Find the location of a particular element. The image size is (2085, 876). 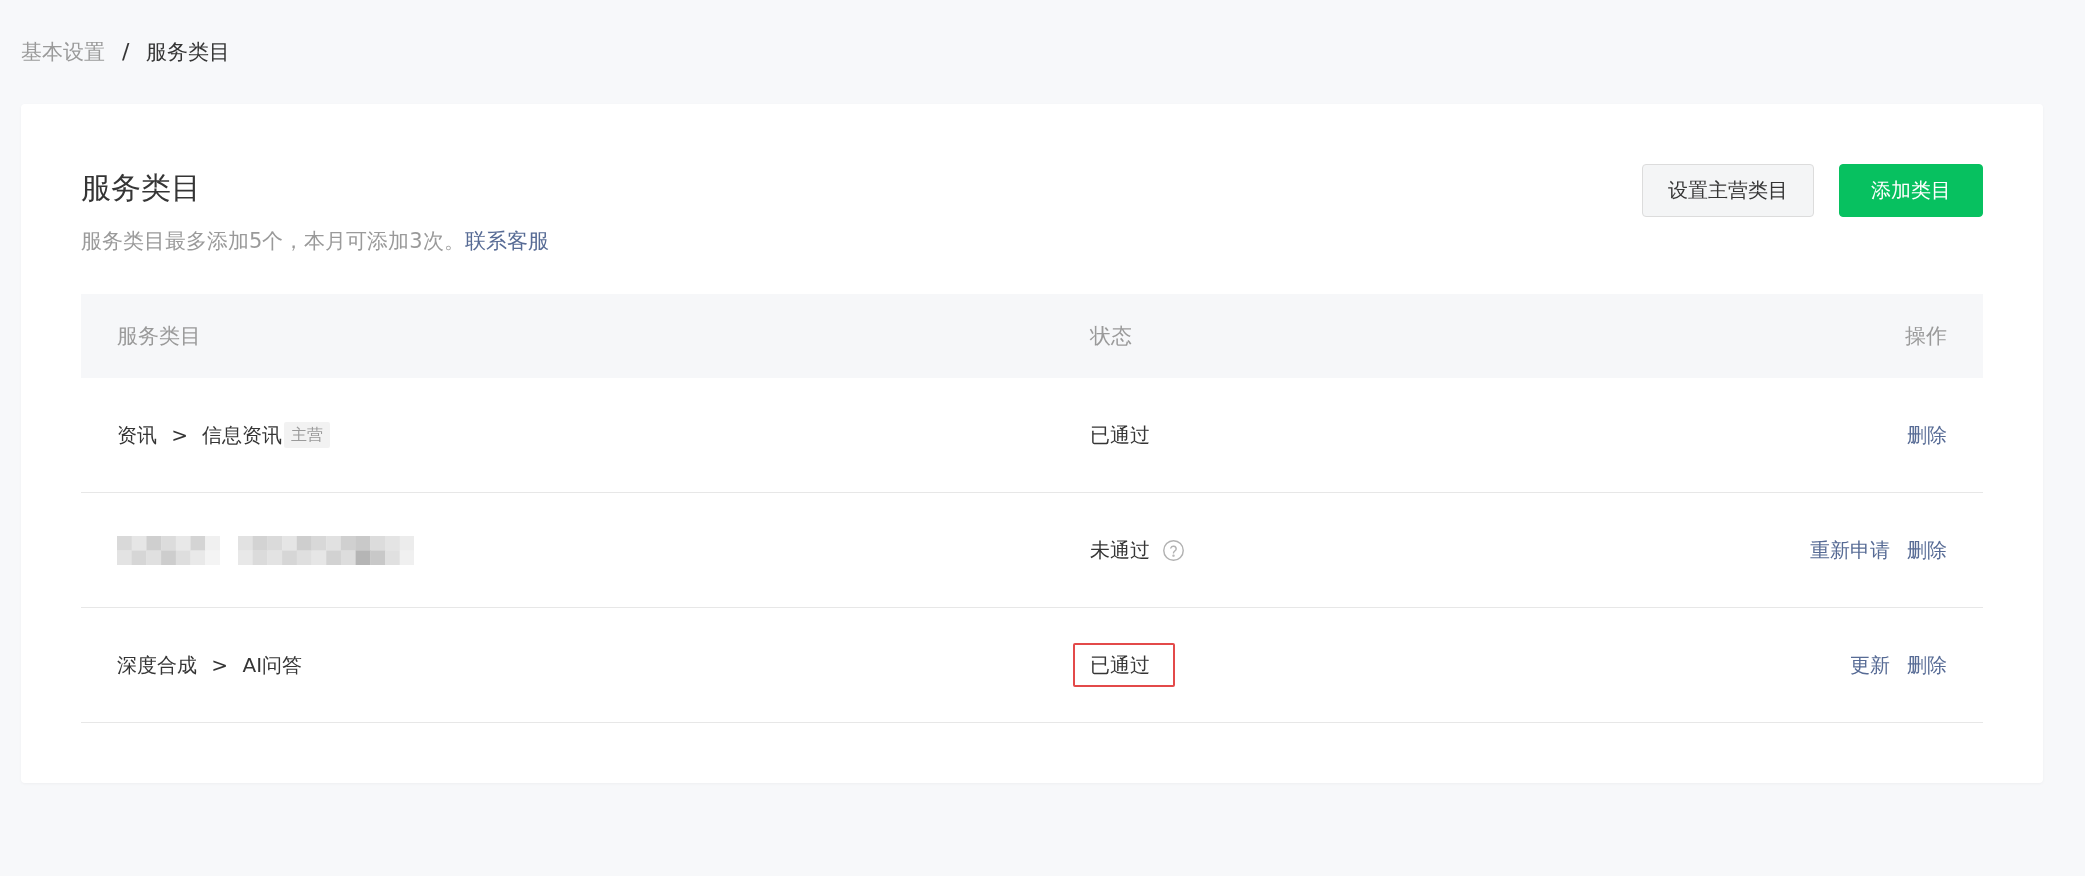

category-path: 深度合成 > AI问答 is located at coordinates (210, 665).